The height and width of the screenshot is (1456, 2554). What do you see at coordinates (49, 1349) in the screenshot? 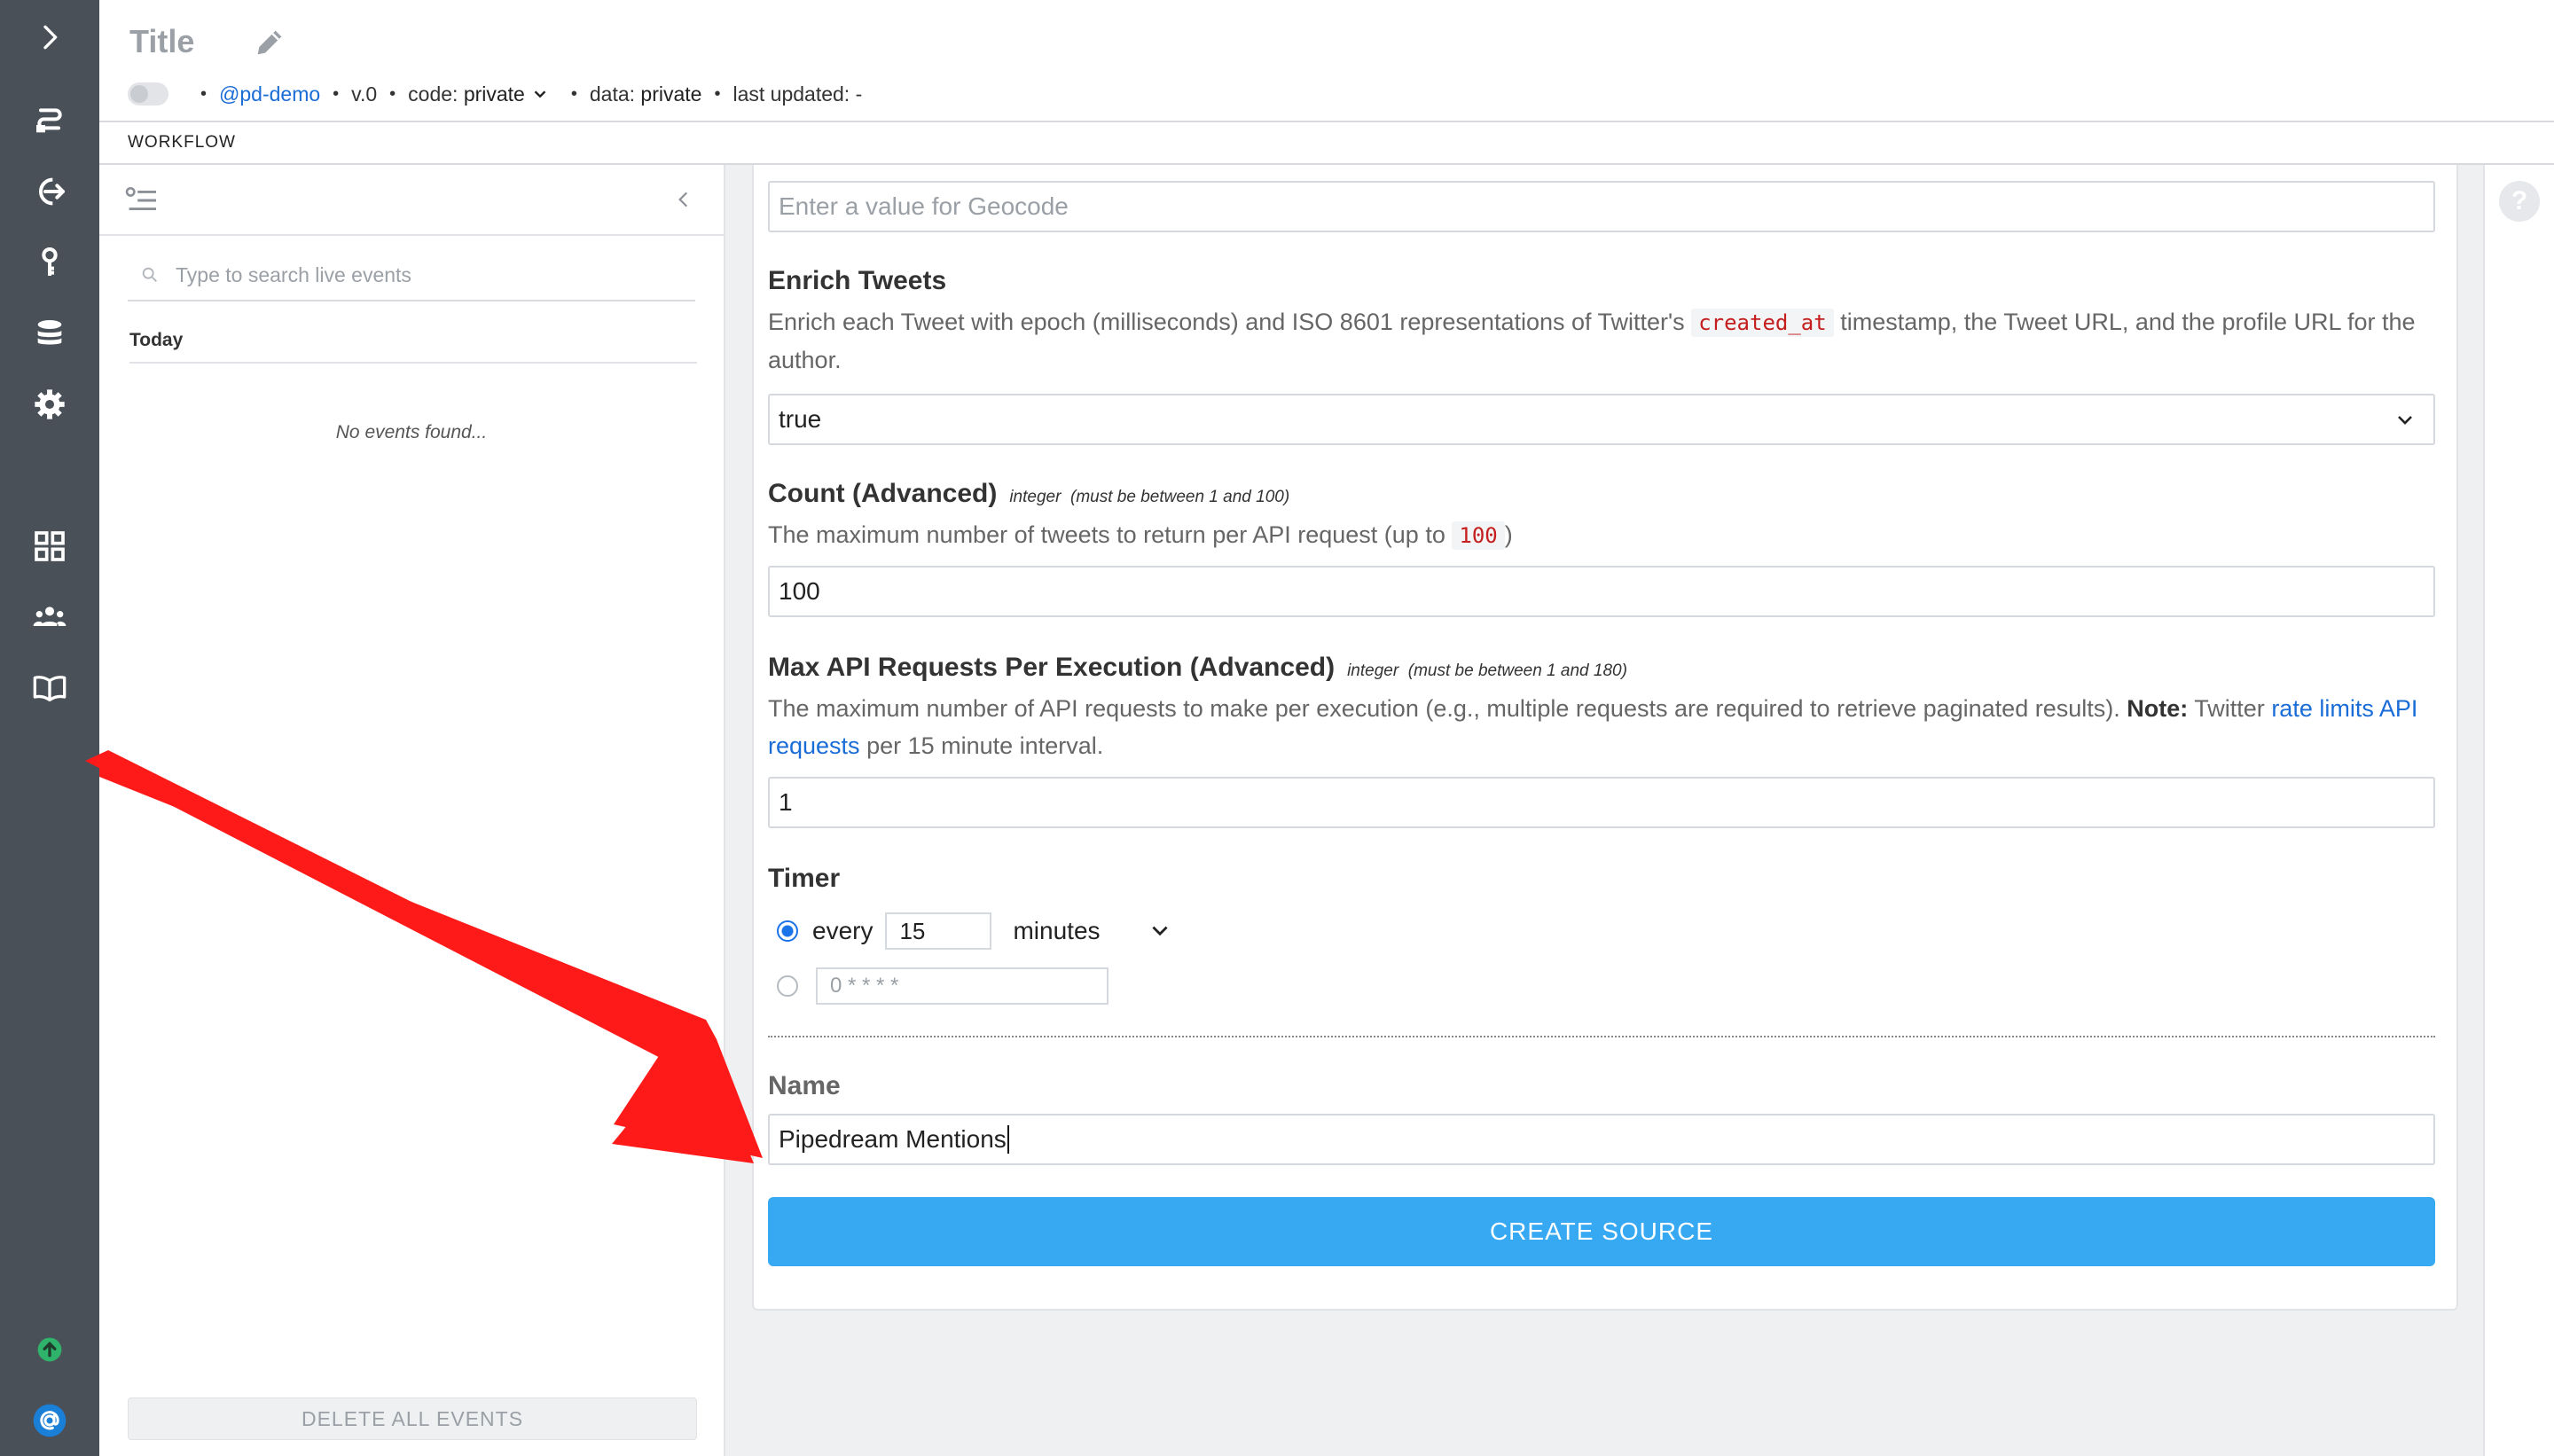
I see `status-up-icon` at bounding box center [49, 1349].